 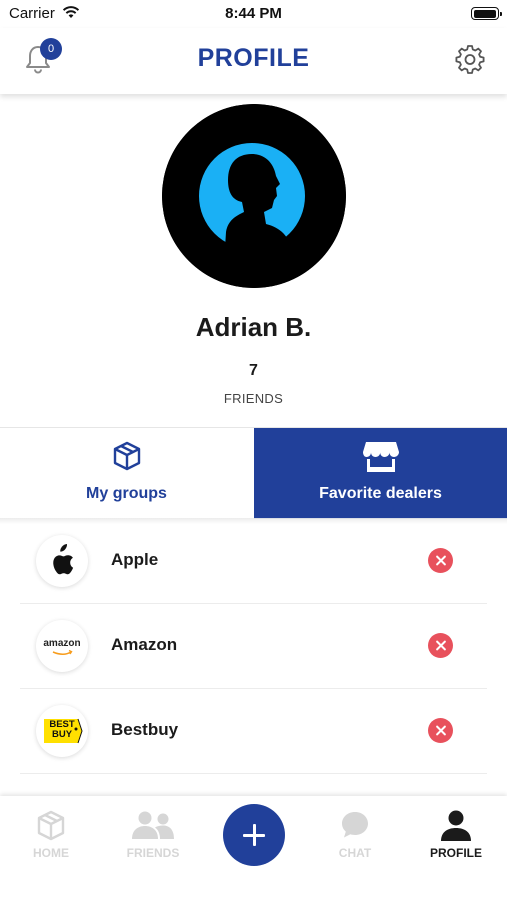 I want to click on dealer-name: Amazon, so click(x=144, y=644).